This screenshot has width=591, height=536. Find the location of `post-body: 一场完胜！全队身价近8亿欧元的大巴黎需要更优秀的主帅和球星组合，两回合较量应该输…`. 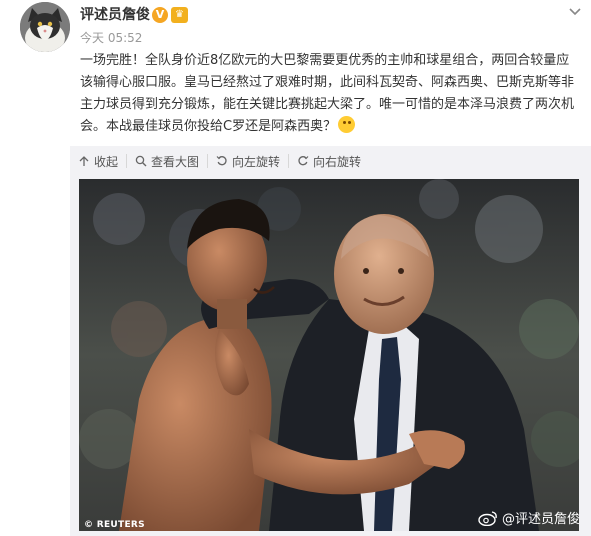

post-body: 一场完胜！全队身价近8亿欧元的大巴黎需要更优秀的主帅和球星组合，两回合较量应该输… is located at coordinates (327, 93).